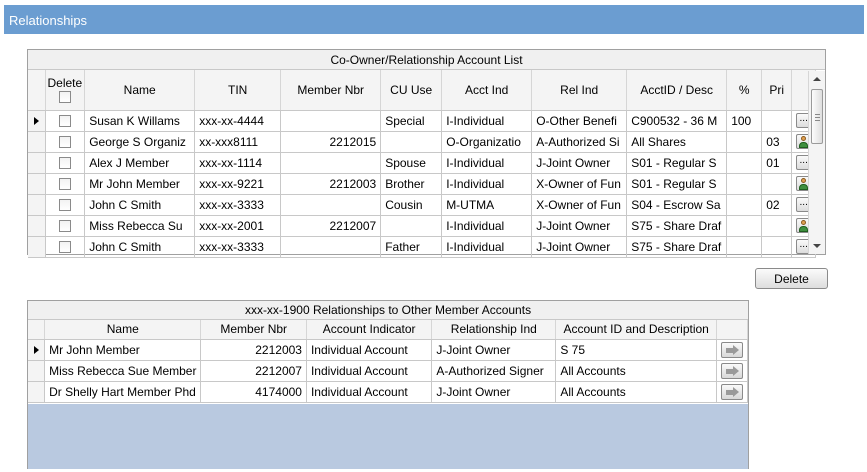 The image size is (867, 472). I want to click on column-header-account-desc: Account ID and Description, so click(636, 330).